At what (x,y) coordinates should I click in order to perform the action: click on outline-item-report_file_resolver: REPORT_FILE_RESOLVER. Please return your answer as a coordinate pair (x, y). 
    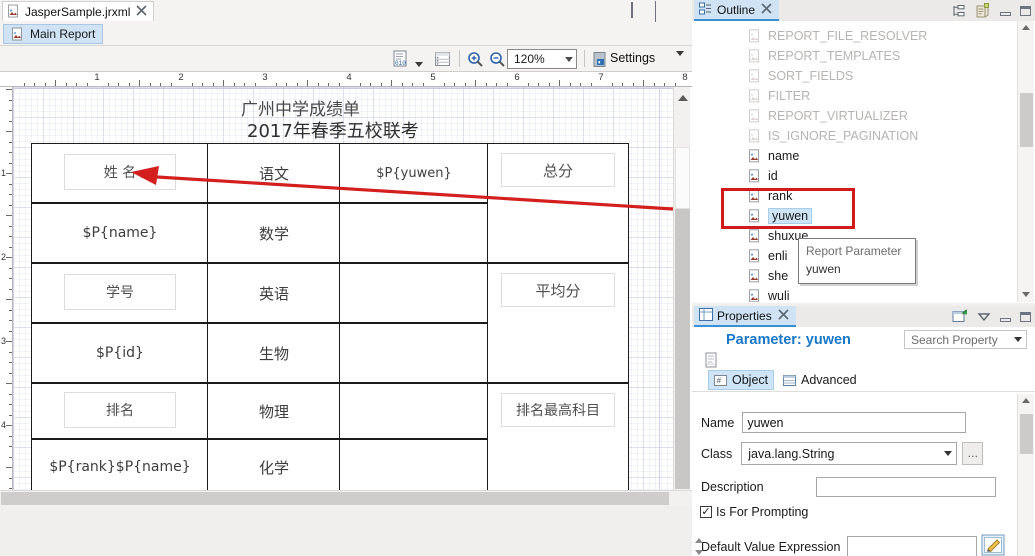
    Looking at the image, I should click on (837, 36).